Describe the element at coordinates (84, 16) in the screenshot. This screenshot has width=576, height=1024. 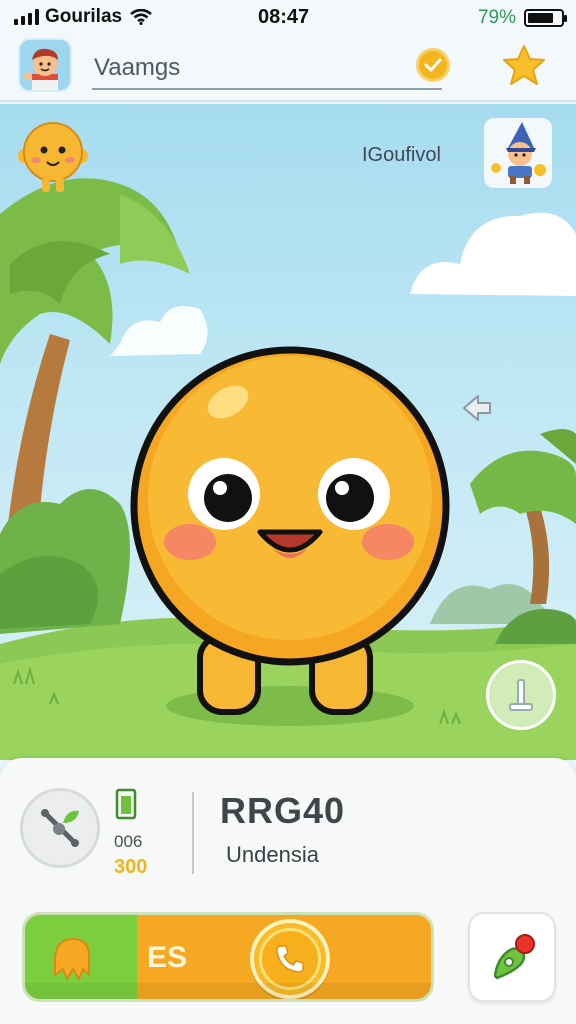
I see `carrier-name: Gourilas` at that location.